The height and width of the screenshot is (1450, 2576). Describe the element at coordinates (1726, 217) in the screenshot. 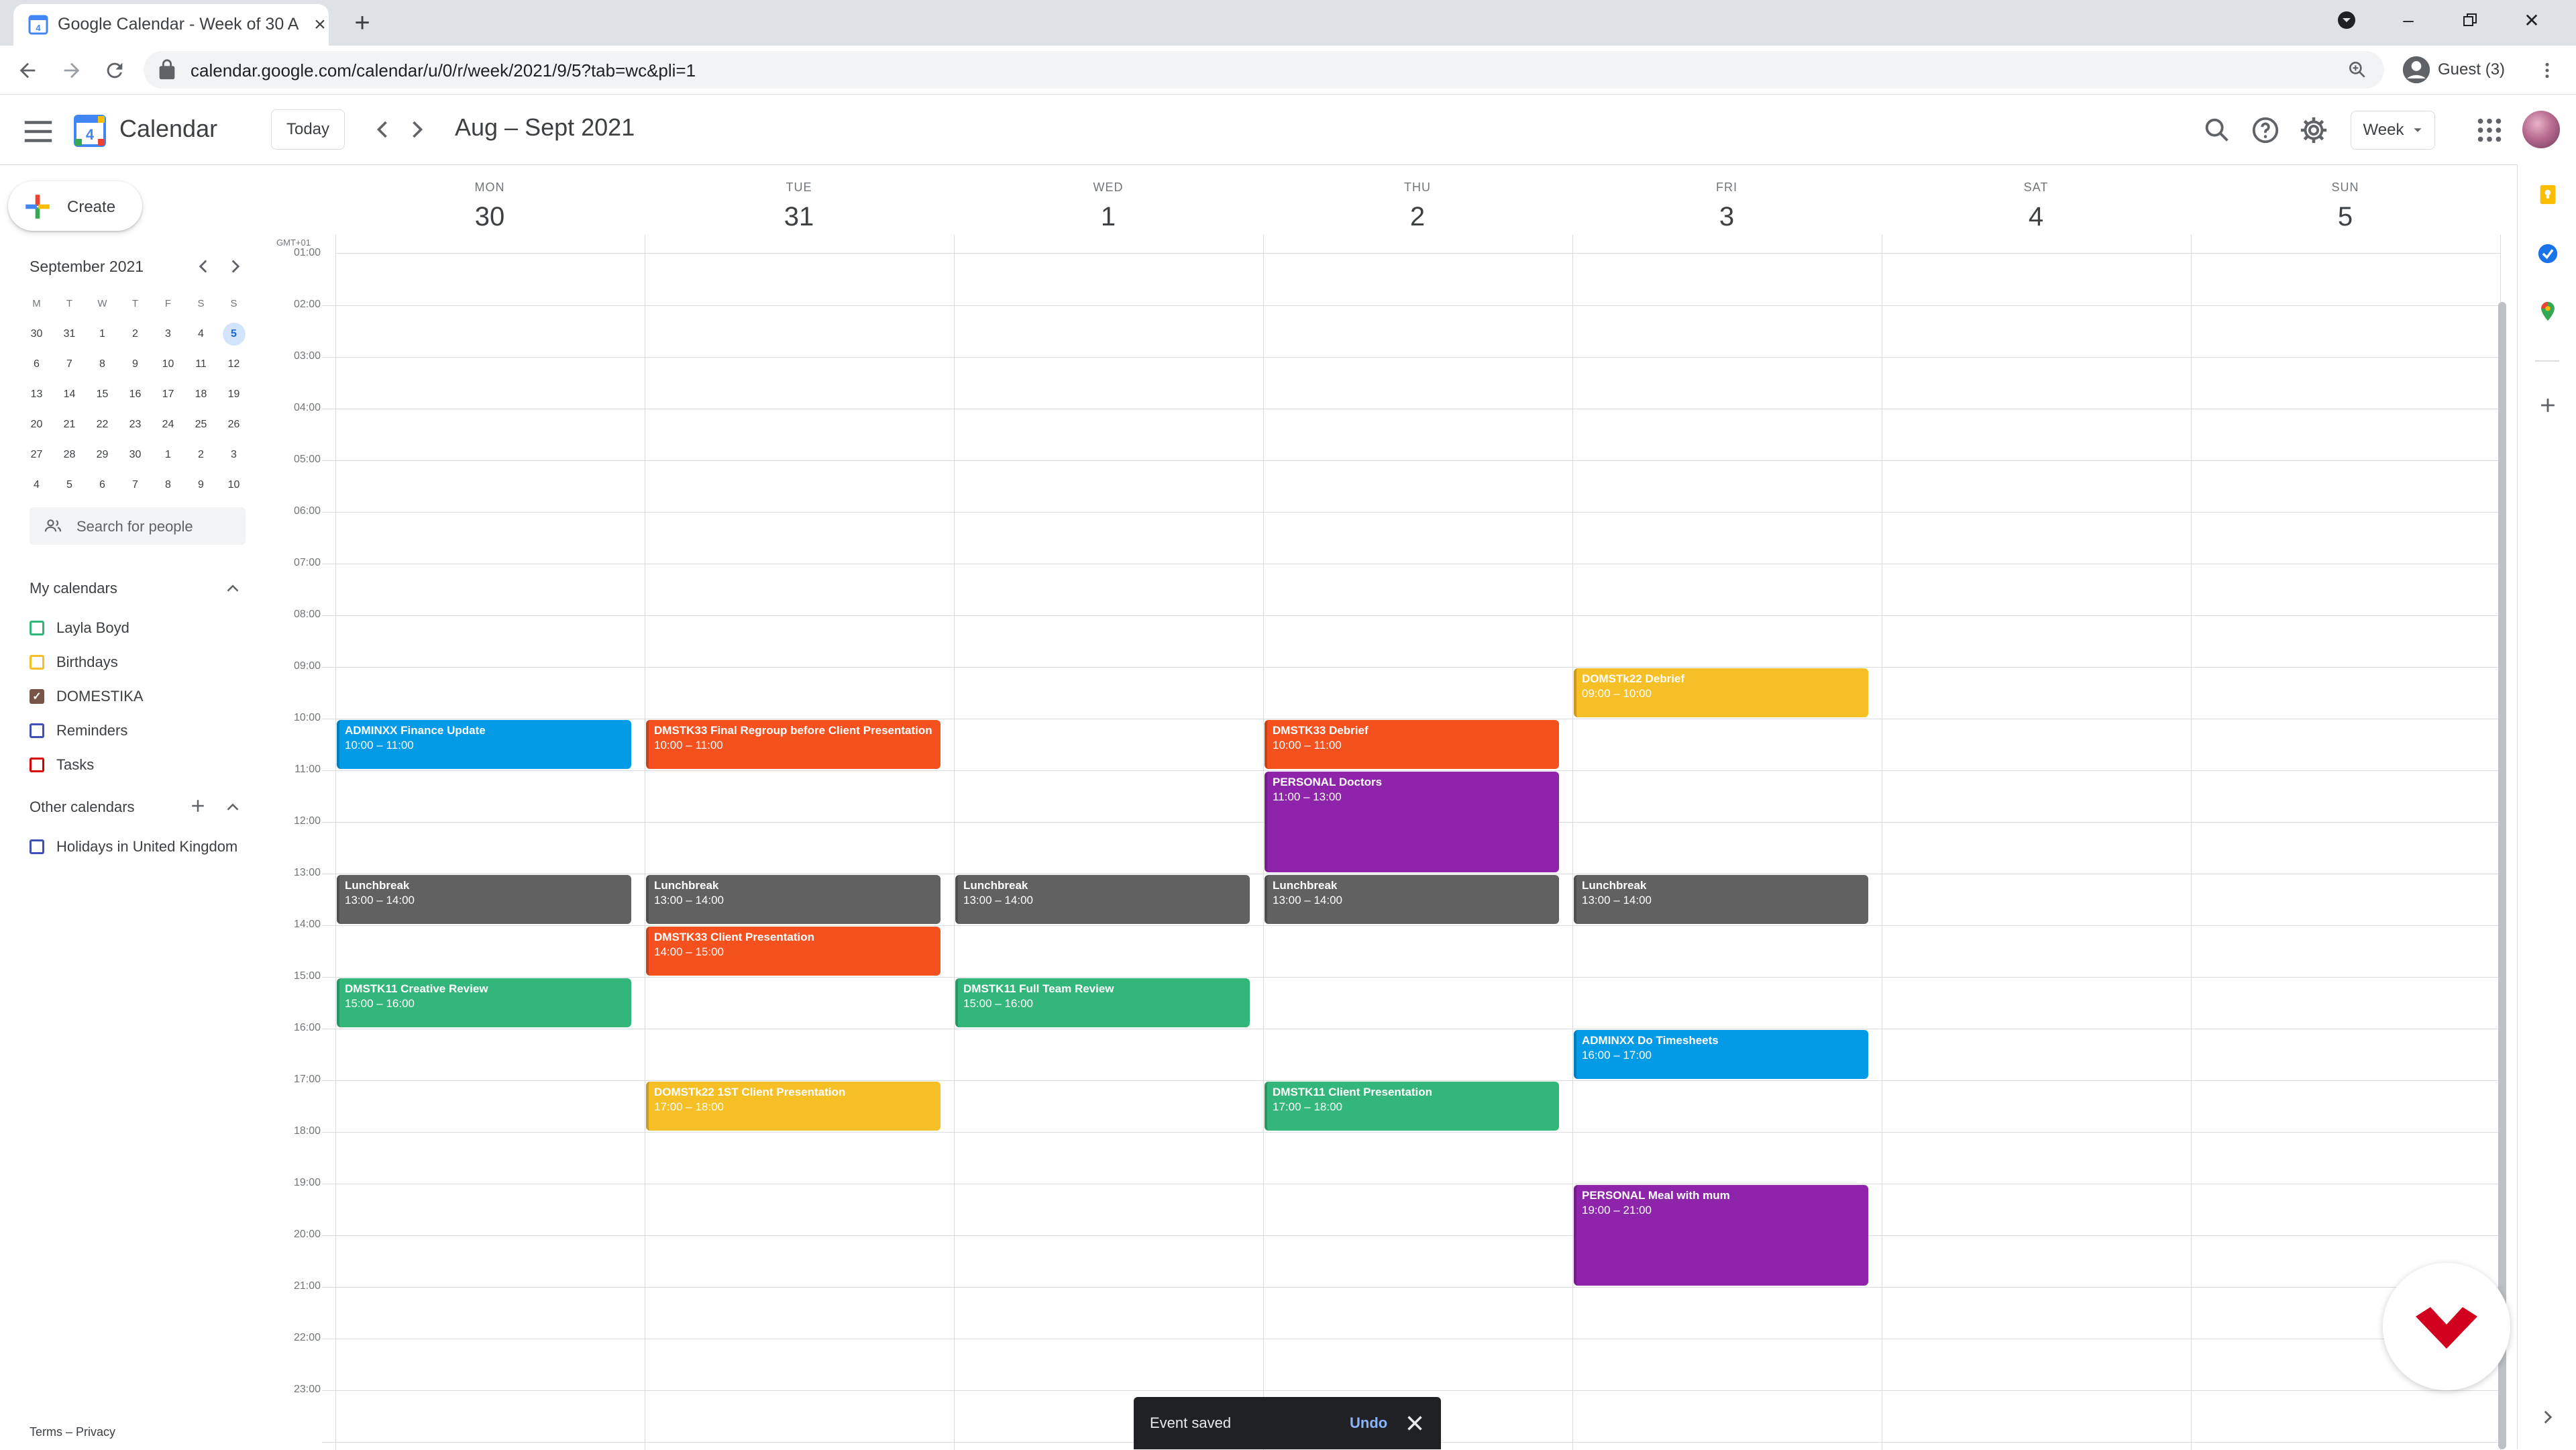

I see `day-number: 3` at that location.